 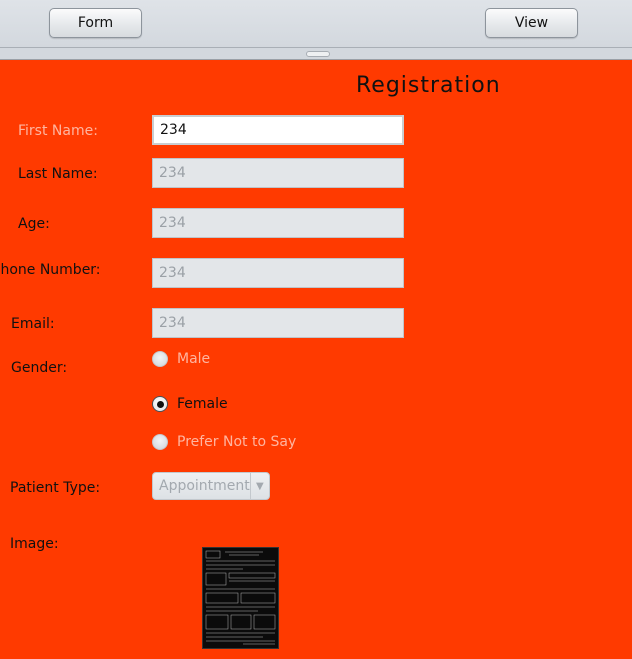 What do you see at coordinates (316, 24) in the screenshot?
I see `top-toolbar: Form View` at bounding box center [316, 24].